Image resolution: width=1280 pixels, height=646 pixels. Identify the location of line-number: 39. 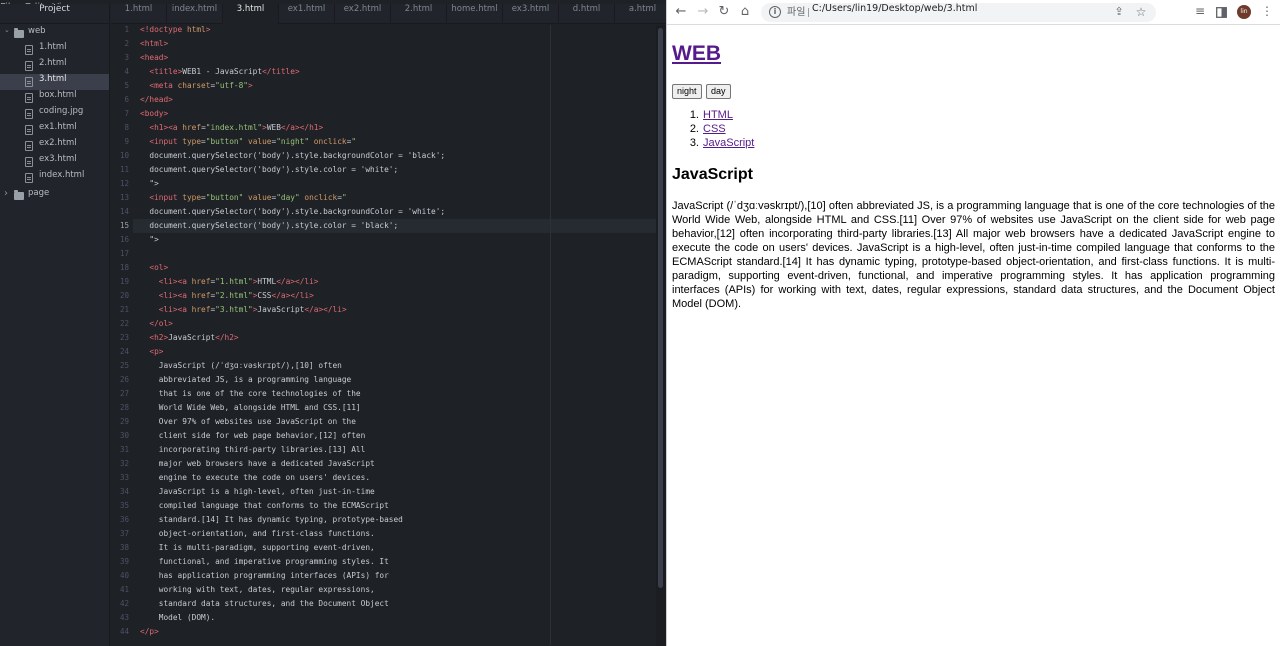
(124, 561).